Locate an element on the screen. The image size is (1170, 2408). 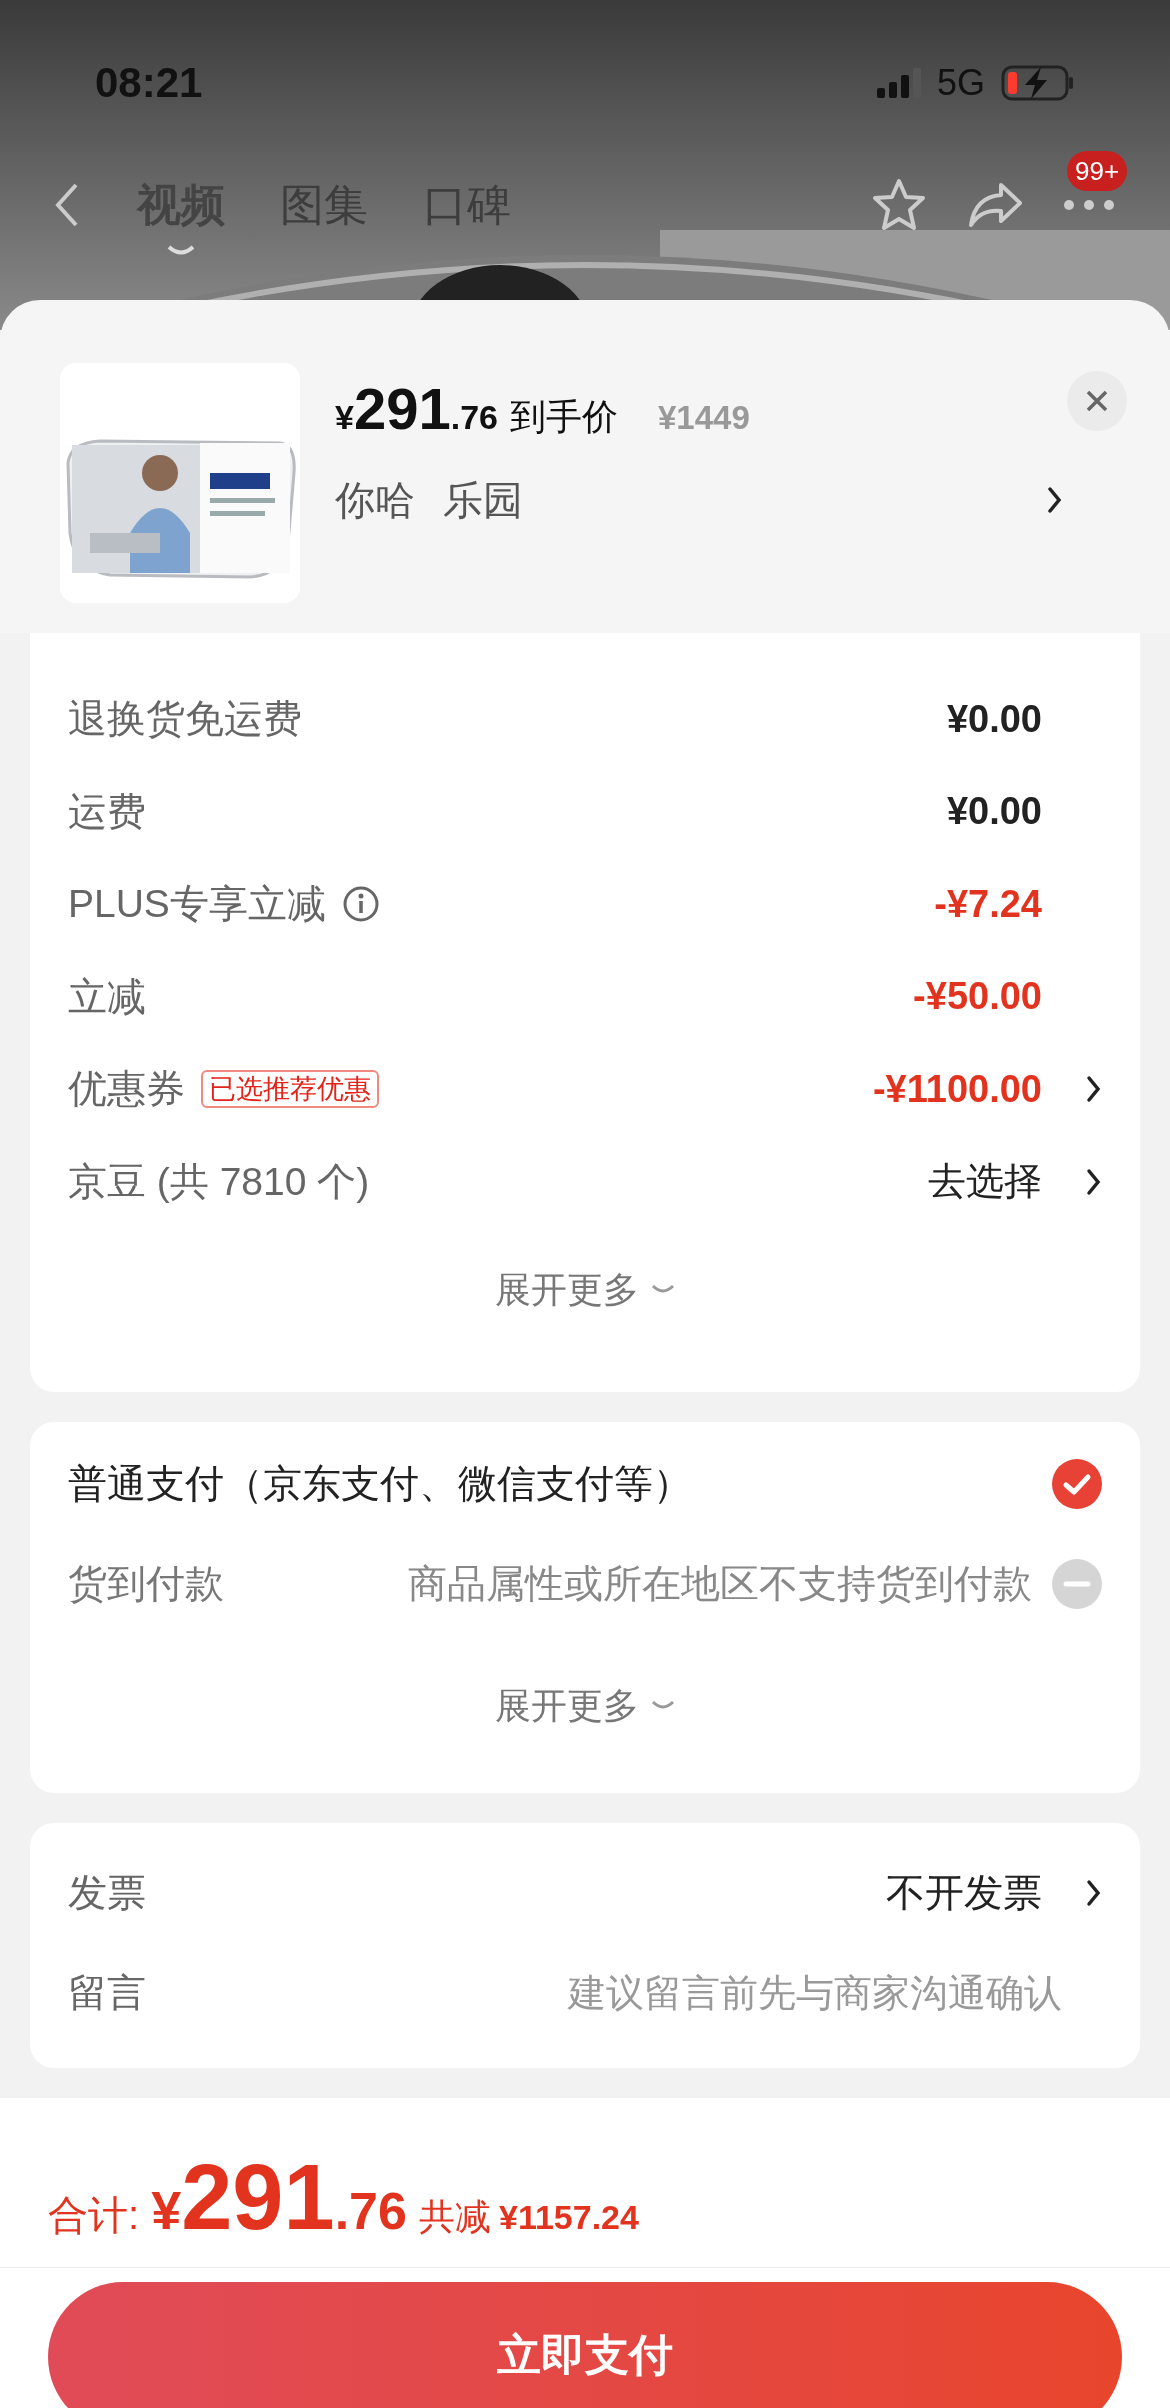
back-icon is located at coordinates (67, 205).